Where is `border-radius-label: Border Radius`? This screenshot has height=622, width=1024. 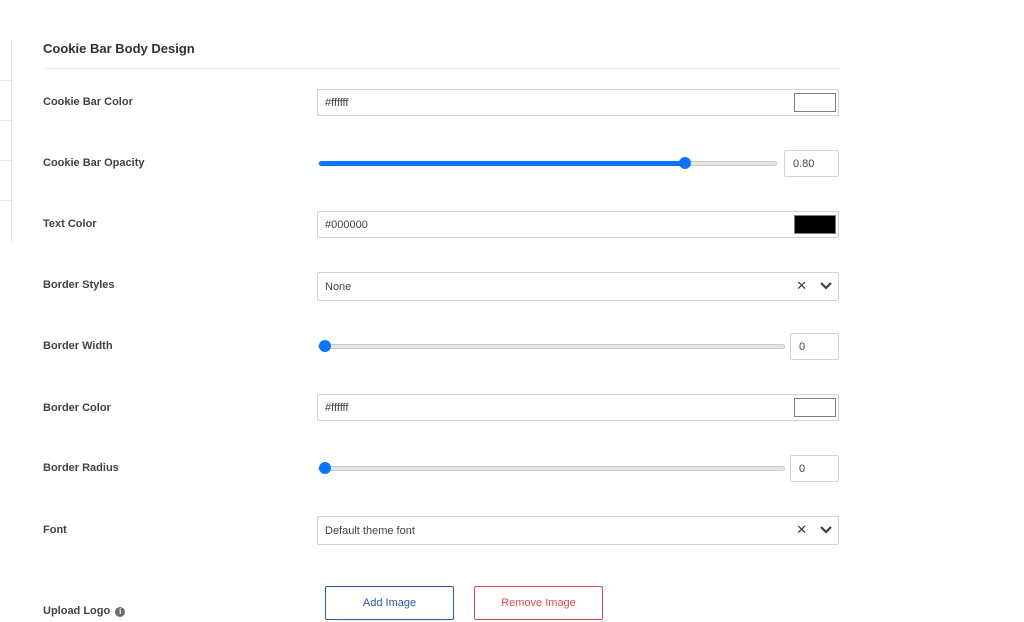
border-radius-label: Border Radius is located at coordinates (81, 468).